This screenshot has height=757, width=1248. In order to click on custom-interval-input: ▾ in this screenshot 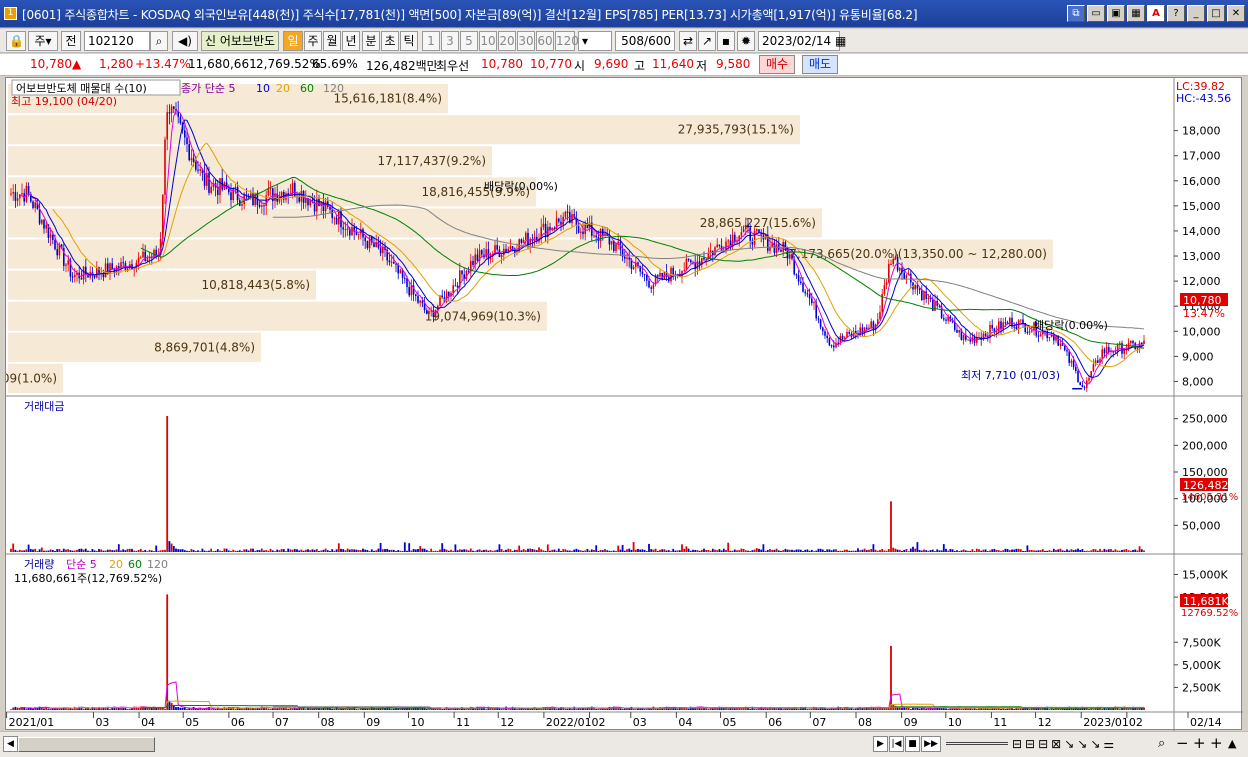, I will do `click(595, 41)`.